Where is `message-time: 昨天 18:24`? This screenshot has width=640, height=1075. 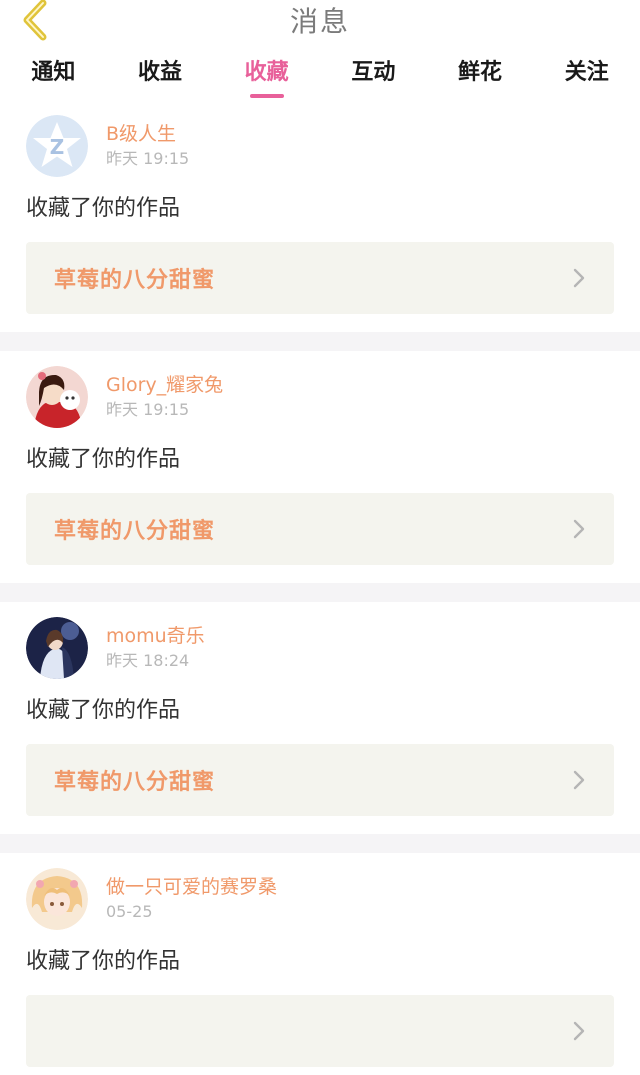 message-time: 昨天 18:24 is located at coordinates (148, 660).